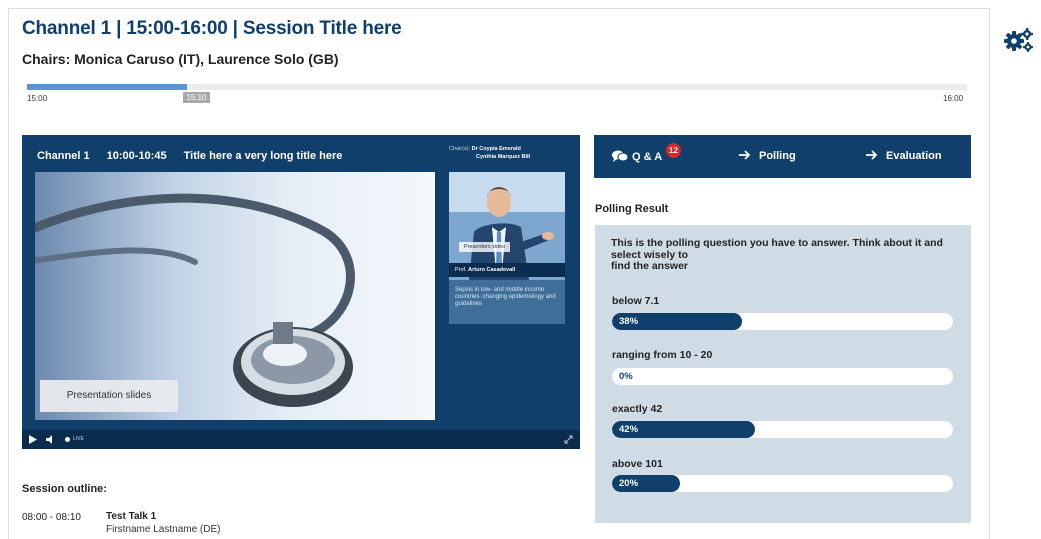  Describe the element at coordinates (636, 301) in the screenshot. I see `poll-option-label: below 7.1` at that location.